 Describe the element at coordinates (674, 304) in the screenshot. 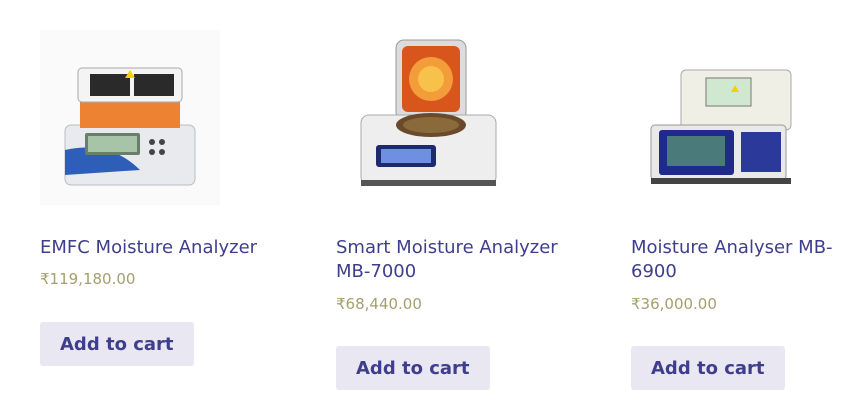

I see `product-price: ₹36,000.00` at that location.